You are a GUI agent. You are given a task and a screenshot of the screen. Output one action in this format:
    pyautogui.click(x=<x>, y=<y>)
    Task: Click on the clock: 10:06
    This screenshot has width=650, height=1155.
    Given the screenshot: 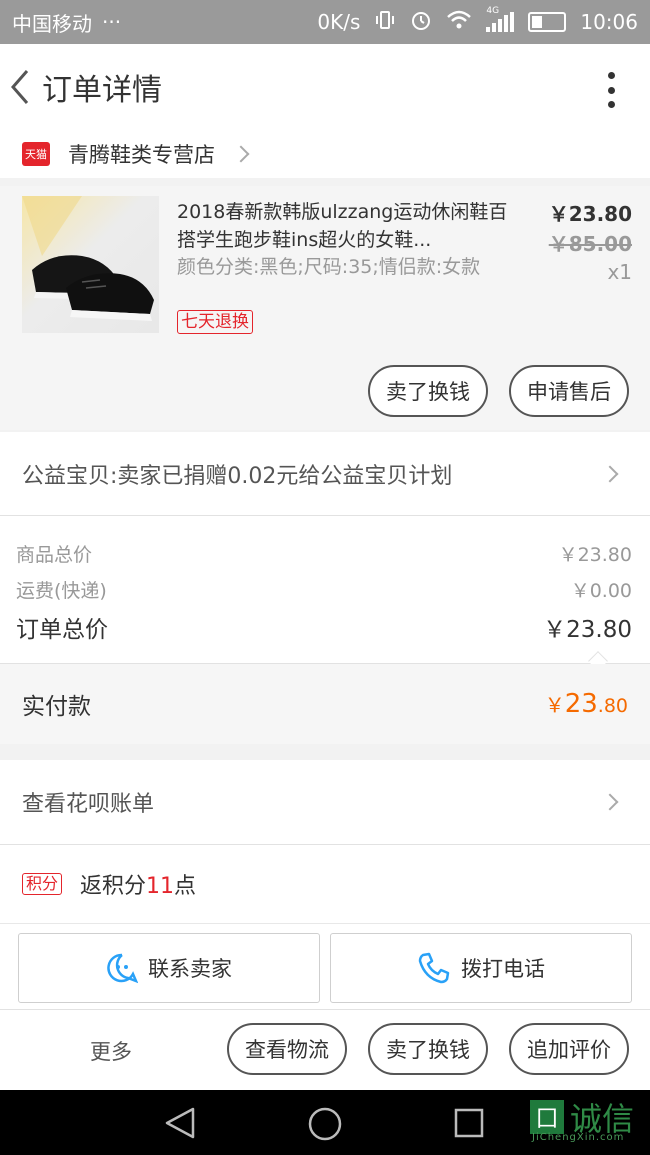 What is the action you would take?
    pyautogui.click(x=609, y=22)
    